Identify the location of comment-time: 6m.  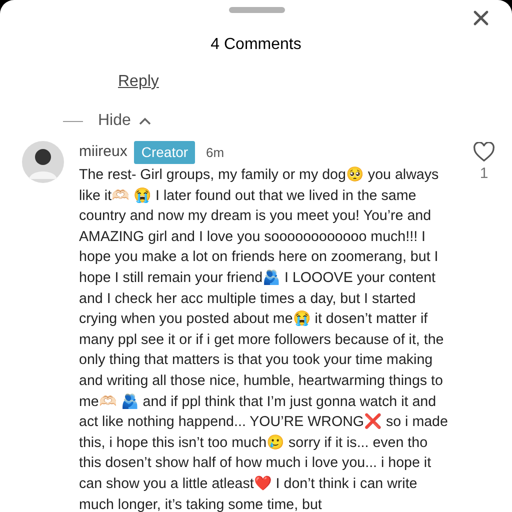
(215, 153).